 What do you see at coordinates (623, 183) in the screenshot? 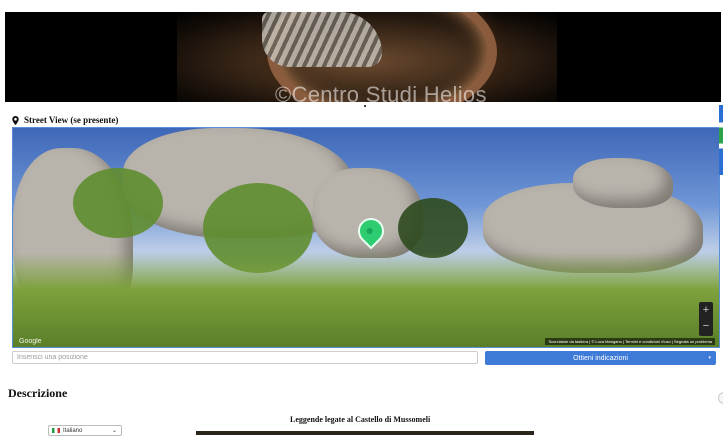
I see `rock` at bounding box center [623, 183].